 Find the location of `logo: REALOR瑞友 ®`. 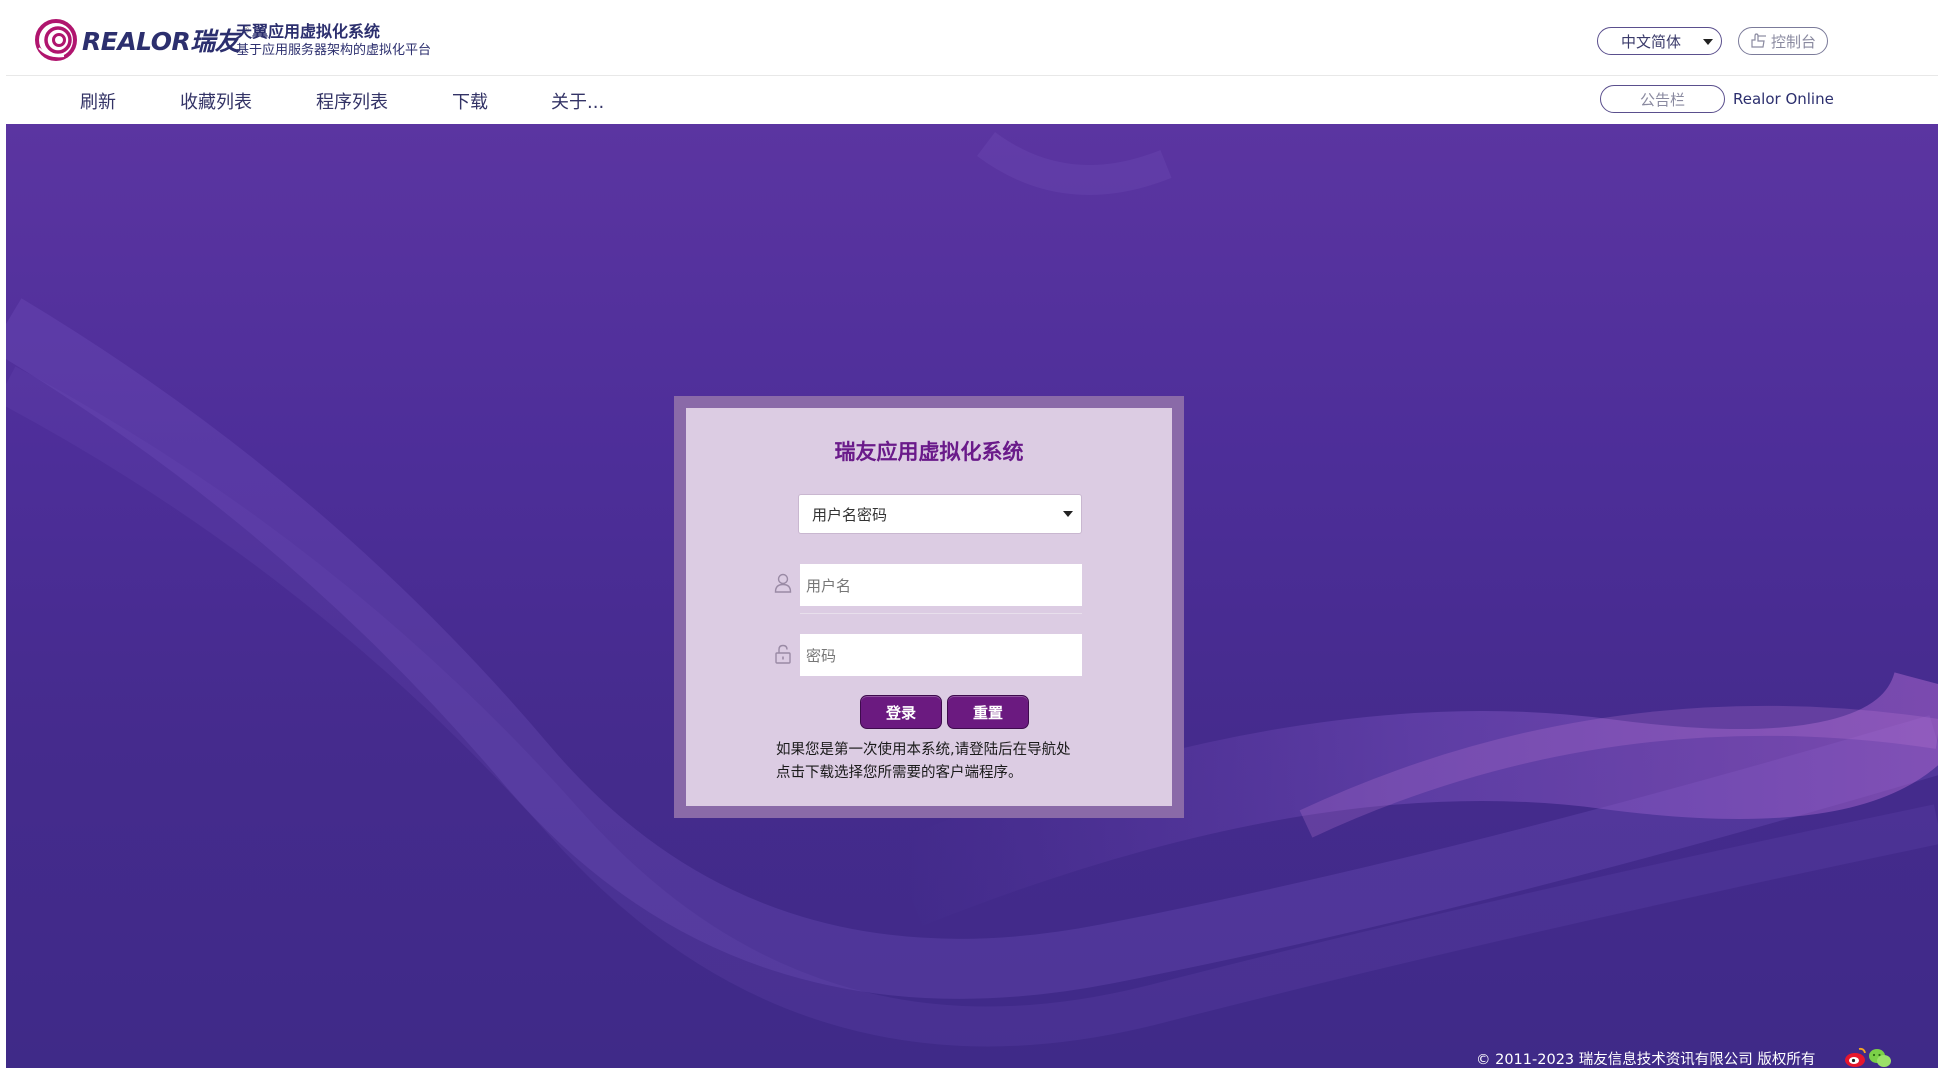

logo: REALOR瑞友 ® is located at coordinates (142, 40).